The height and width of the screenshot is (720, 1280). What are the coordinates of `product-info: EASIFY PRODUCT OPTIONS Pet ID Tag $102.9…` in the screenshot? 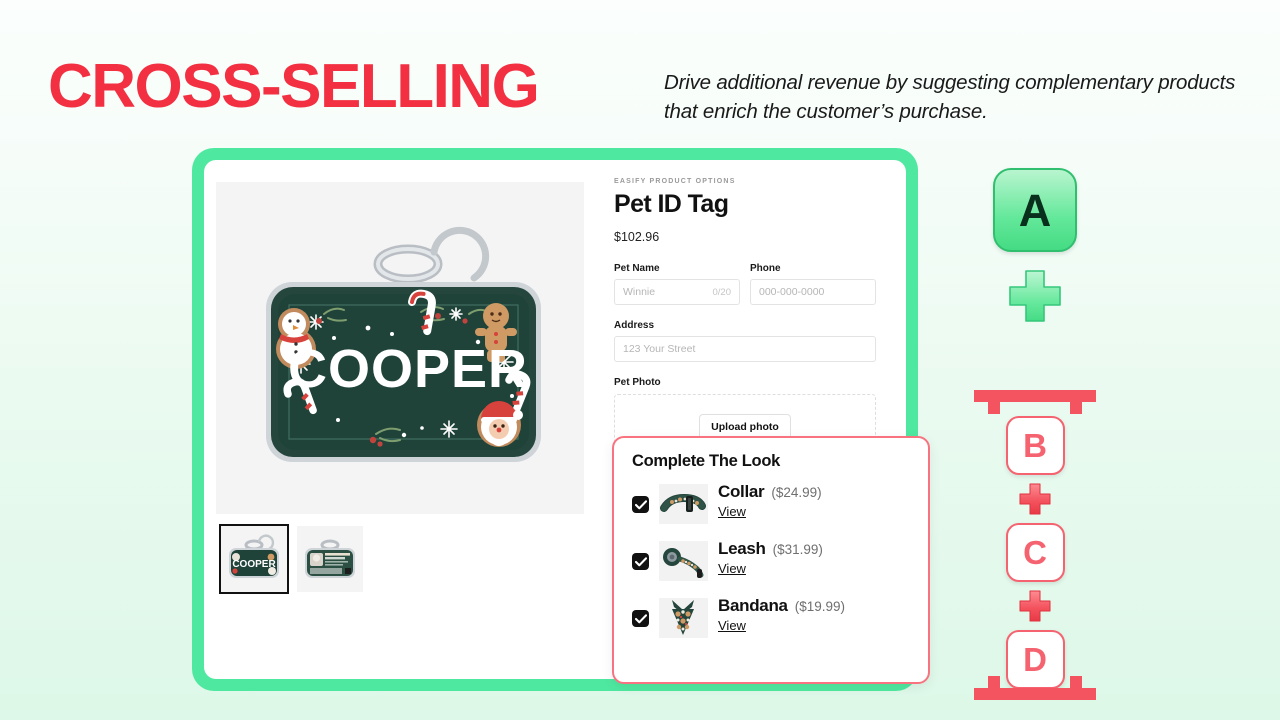 It's located at (745, 319).